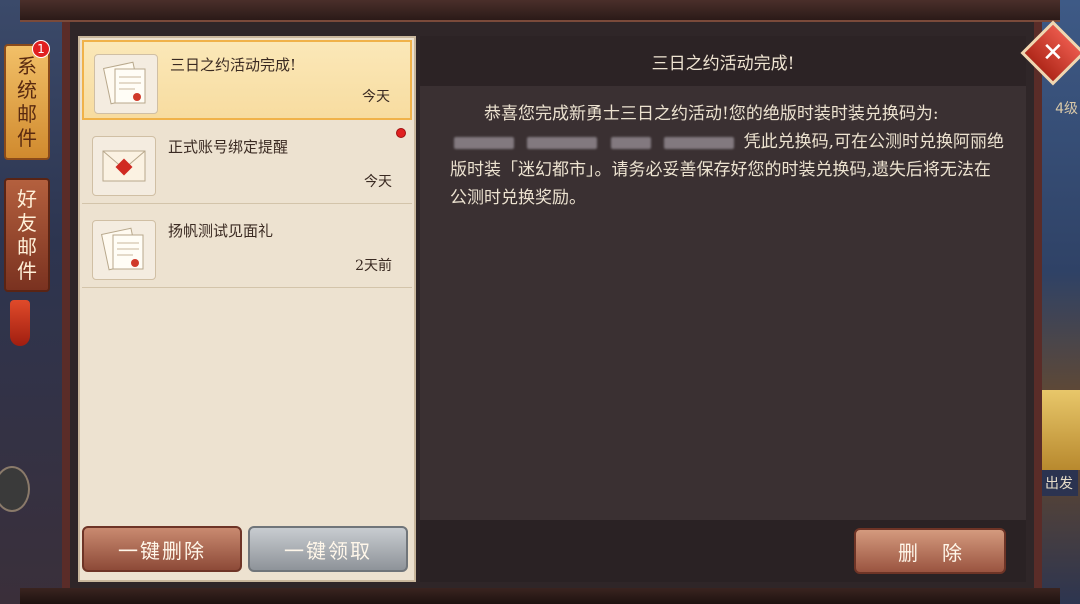 The width and height of the screenshot is (1080, 604). Describe the element at coordinates (723, 61) in the screenshot. I see `mail-detail-title: 三日之约活动完成!` at that location.